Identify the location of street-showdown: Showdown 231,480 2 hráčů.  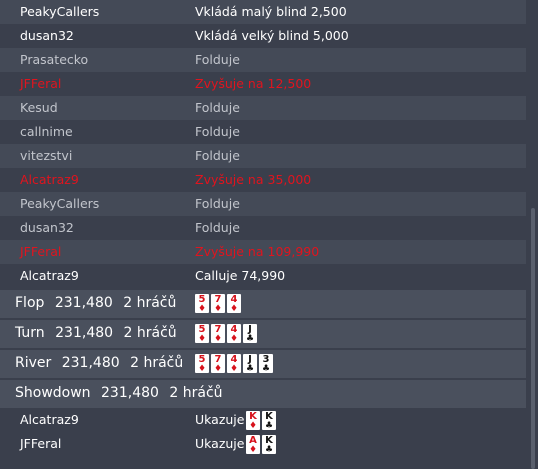
(263, 394).